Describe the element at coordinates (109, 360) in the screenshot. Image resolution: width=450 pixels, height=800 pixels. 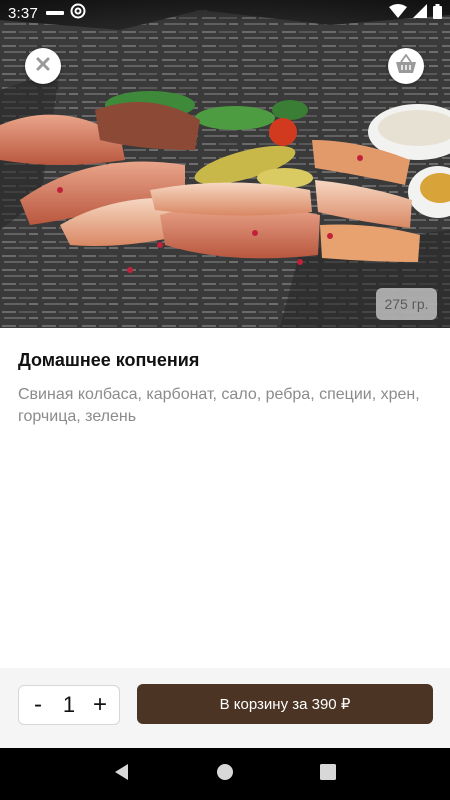
I see `product-title: Домашнее копчения` at that location.